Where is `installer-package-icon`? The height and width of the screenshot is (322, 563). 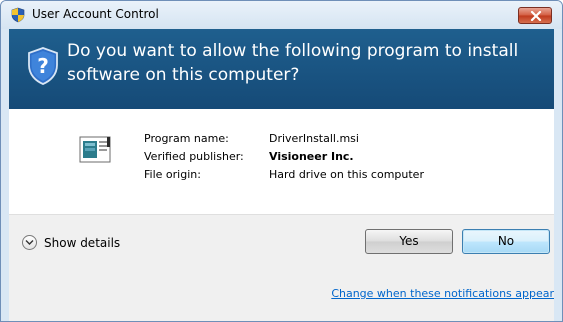 installer-package-icon is located at coordinates (95, 149).